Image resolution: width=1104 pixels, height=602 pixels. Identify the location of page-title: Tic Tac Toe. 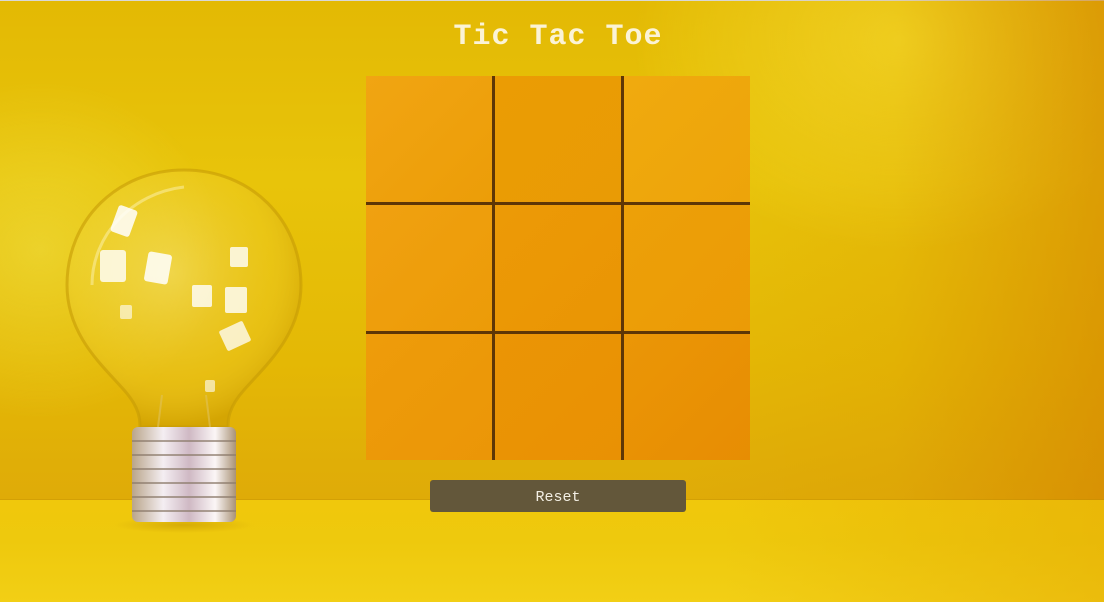
(558, 37).